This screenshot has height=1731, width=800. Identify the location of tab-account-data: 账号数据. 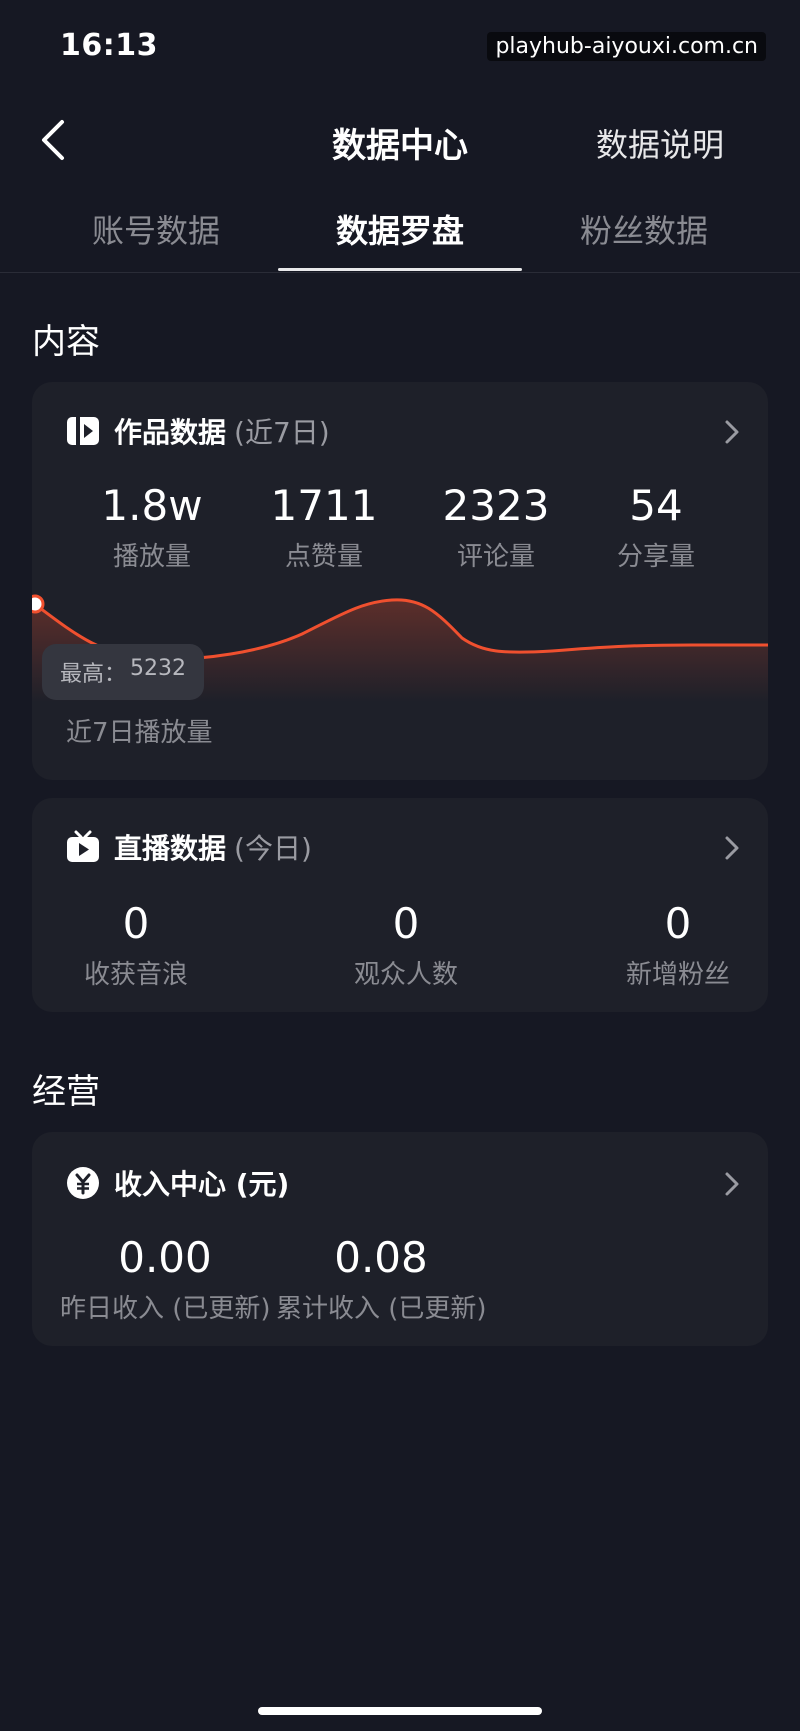
(156, 229).